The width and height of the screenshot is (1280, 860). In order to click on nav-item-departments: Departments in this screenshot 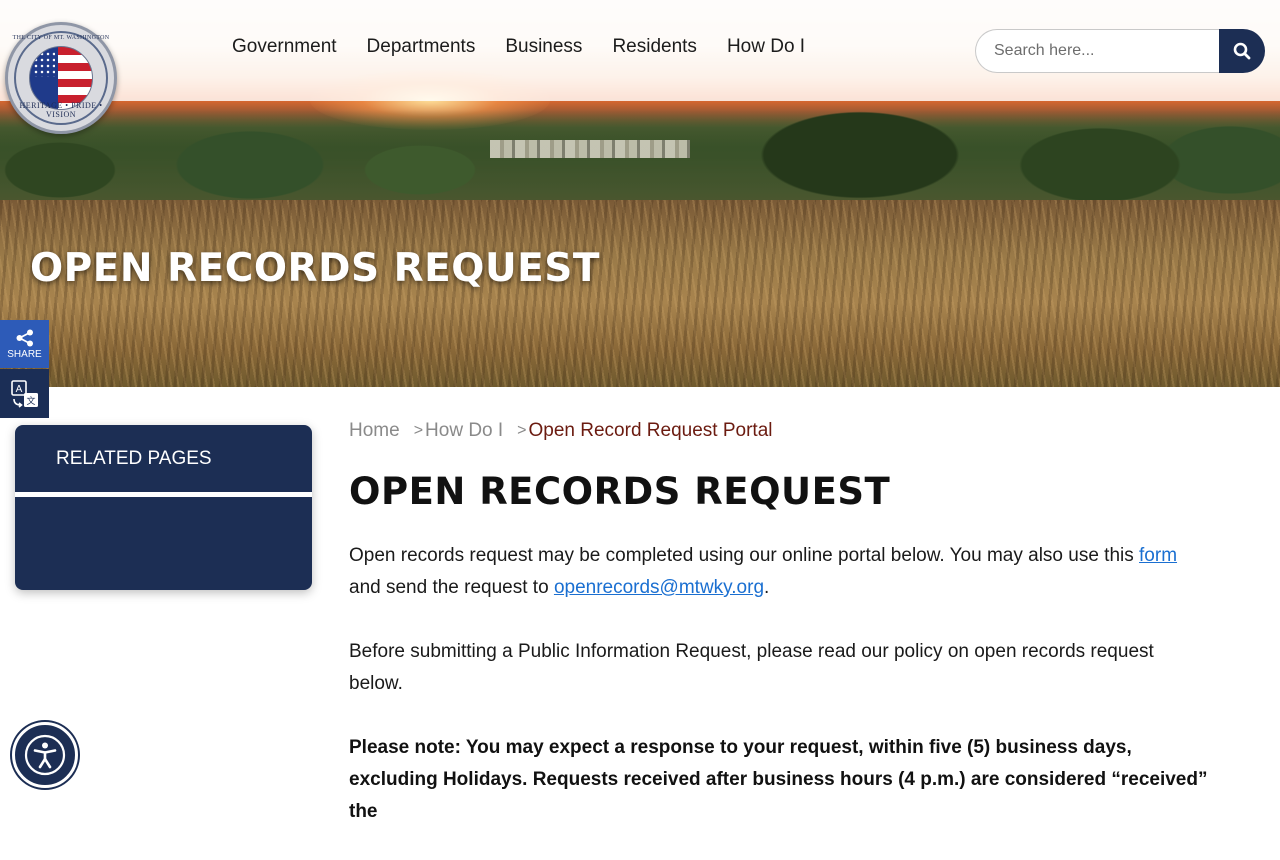, I will do `click(421, 49)`.